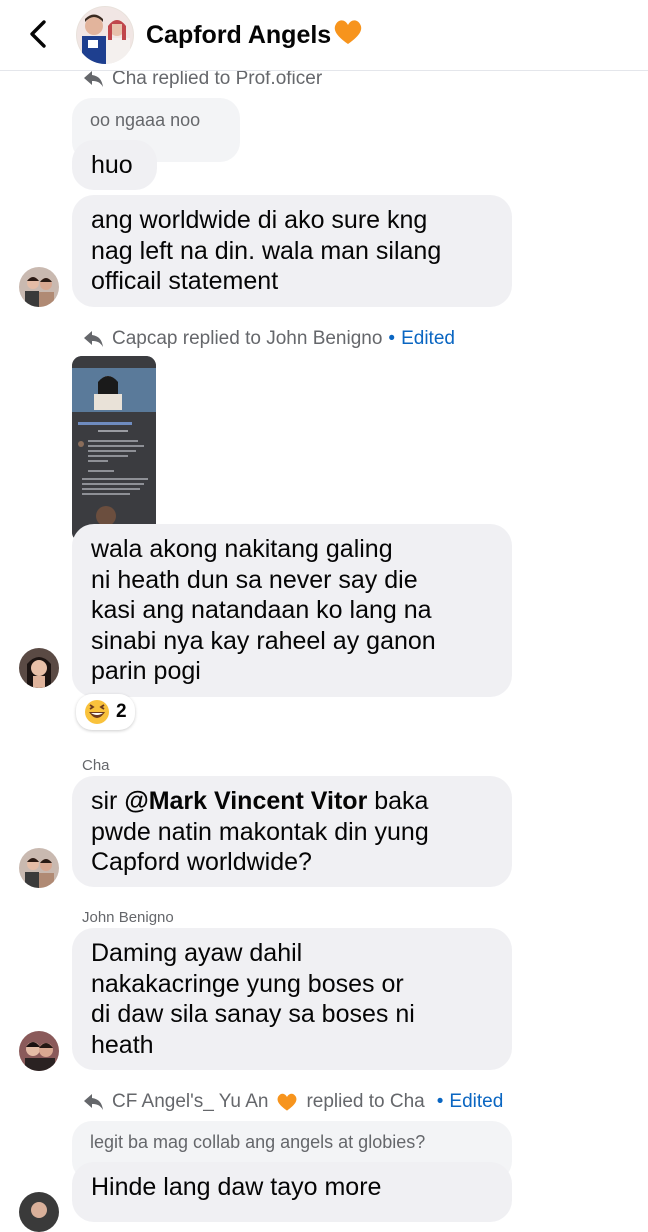 The width and height of the screenshot is (648, 1232). What do you see at coordinates (114, 449) in the screenshot?
I see `quoted-screenshot-thumbnail` at bounding box center [114, 449].